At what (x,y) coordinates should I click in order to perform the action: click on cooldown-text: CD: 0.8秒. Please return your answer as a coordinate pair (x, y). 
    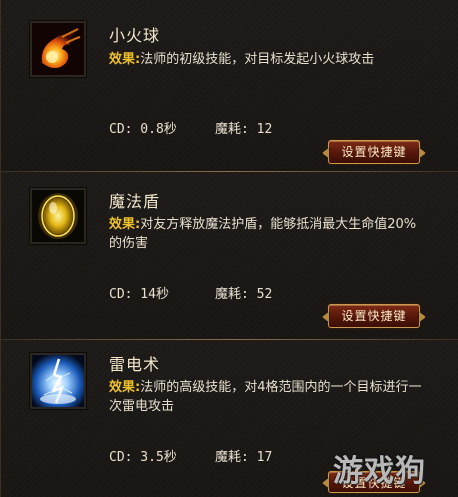
    Looking at the image, I should click on (143, 129).